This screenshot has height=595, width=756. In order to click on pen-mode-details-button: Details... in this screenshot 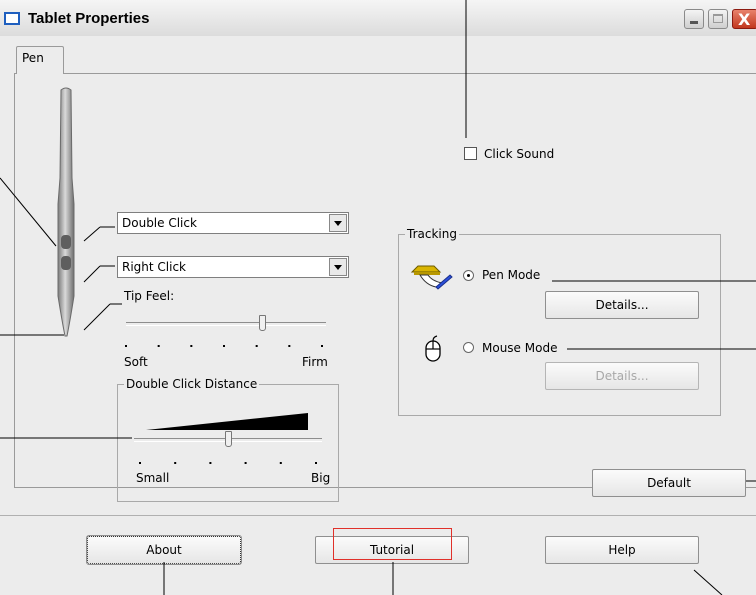, I will do `click(622, 305)`.